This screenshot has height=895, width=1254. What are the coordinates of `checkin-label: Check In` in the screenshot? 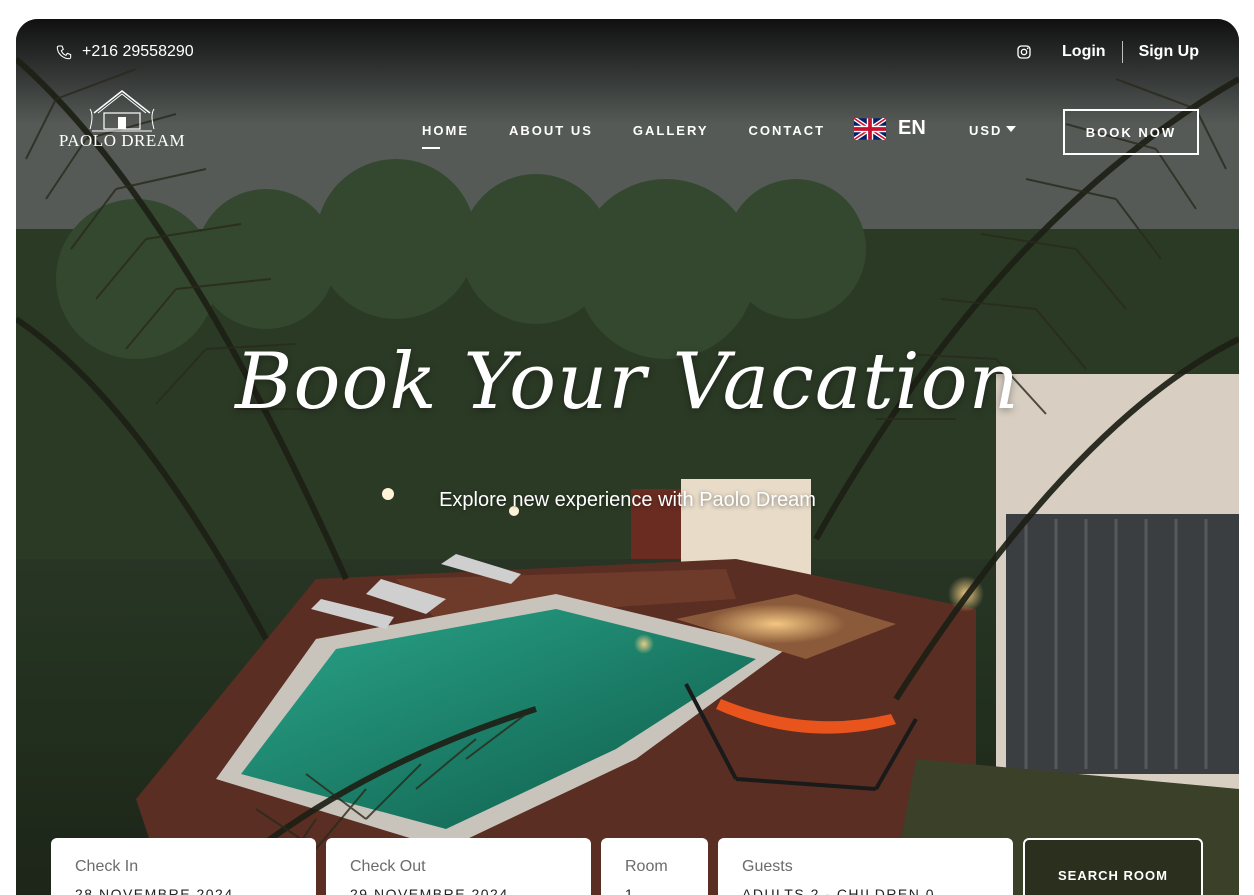 It's located at (107, 866).